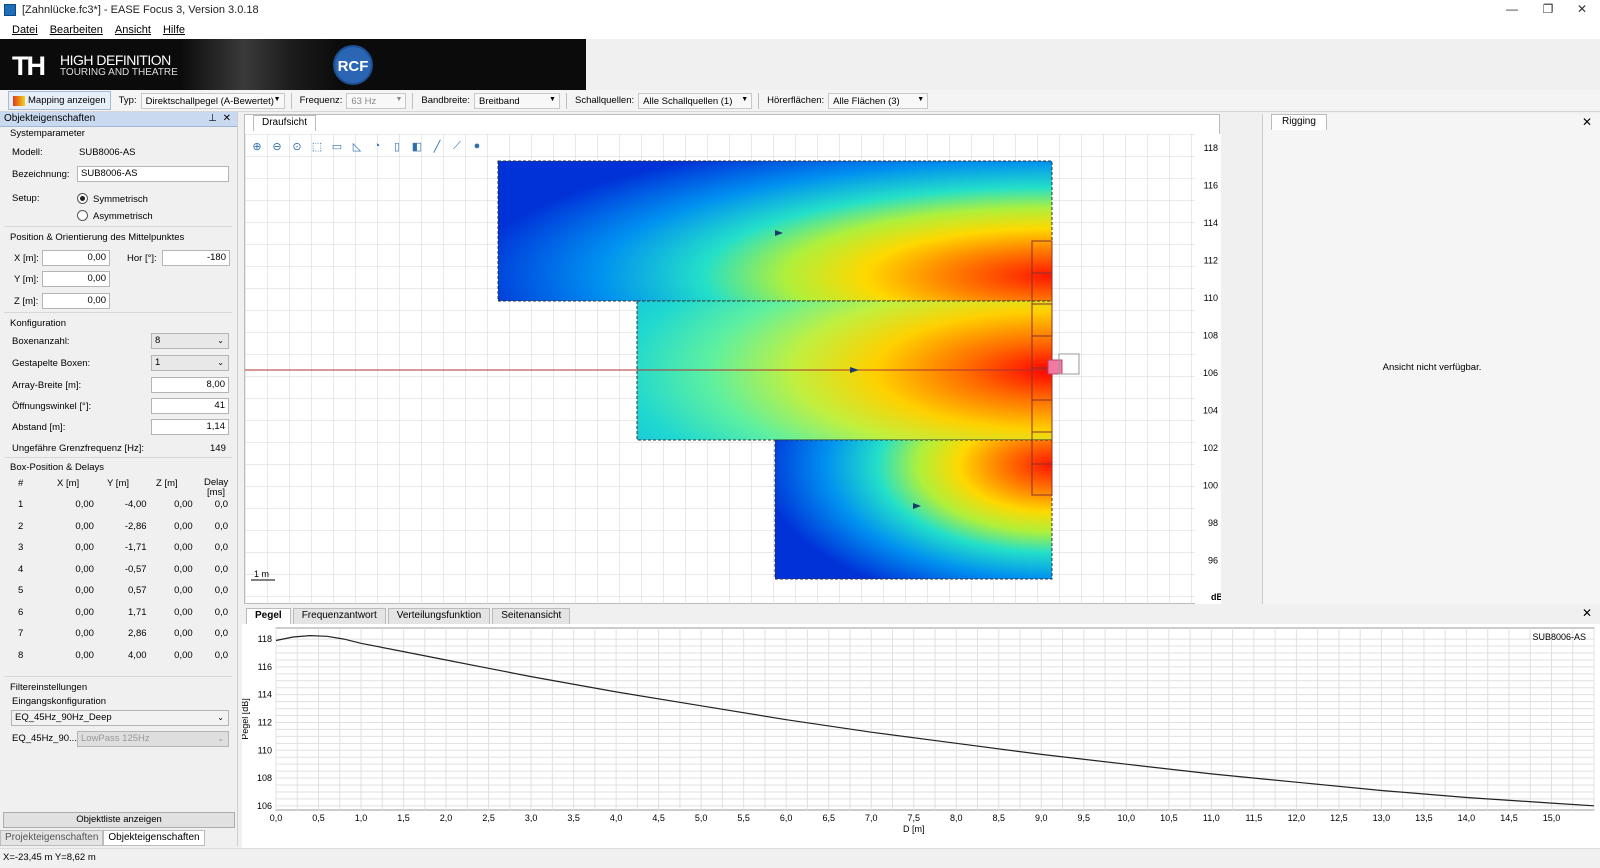  I want to click on table-row: 7 0,00 2,86 0,00 0,0, so click(118, 634).